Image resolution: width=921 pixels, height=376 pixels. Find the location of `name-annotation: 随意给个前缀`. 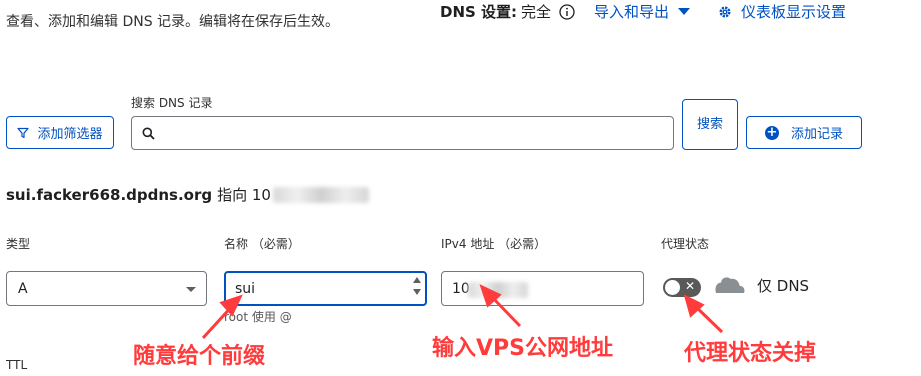

name-annotation: 随意给个前缀 is located at coordinates (199, 356).